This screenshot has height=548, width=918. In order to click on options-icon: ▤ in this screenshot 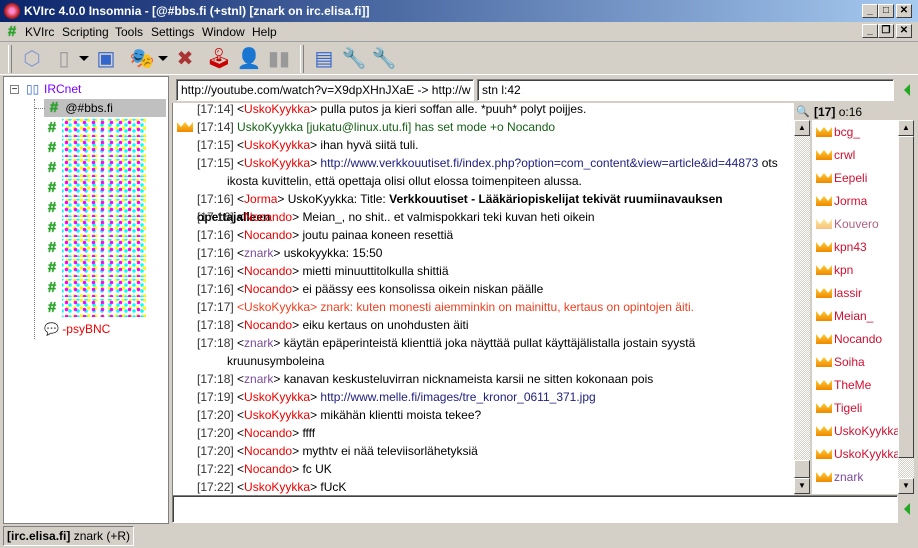, I will do `click(324, 59)`.